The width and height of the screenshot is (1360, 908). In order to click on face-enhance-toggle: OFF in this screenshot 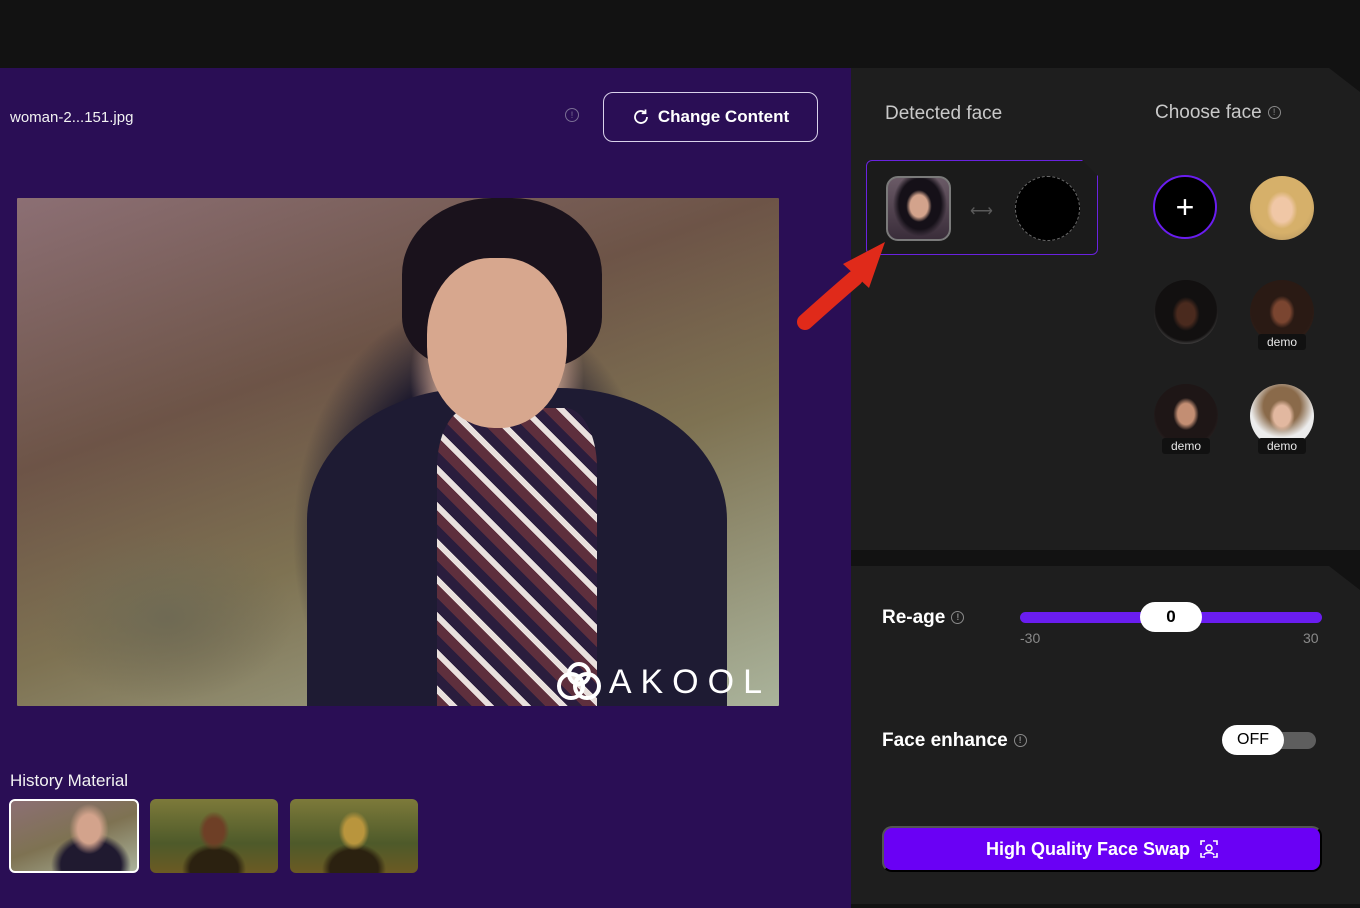, I will do `click(1269, 740)`.